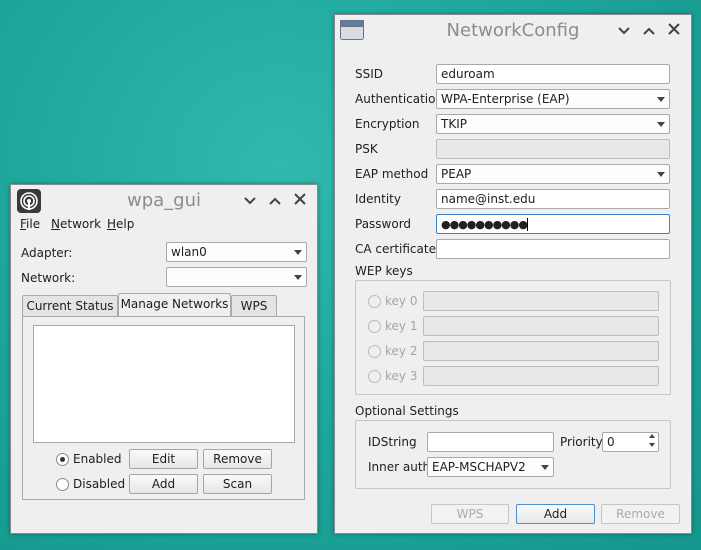 The width and height of the screenshot is (701, 550). What do you see at coordinates (541, 351) in the screenshot?
I see `wep-key2-input` at bounding box center [541, 351].